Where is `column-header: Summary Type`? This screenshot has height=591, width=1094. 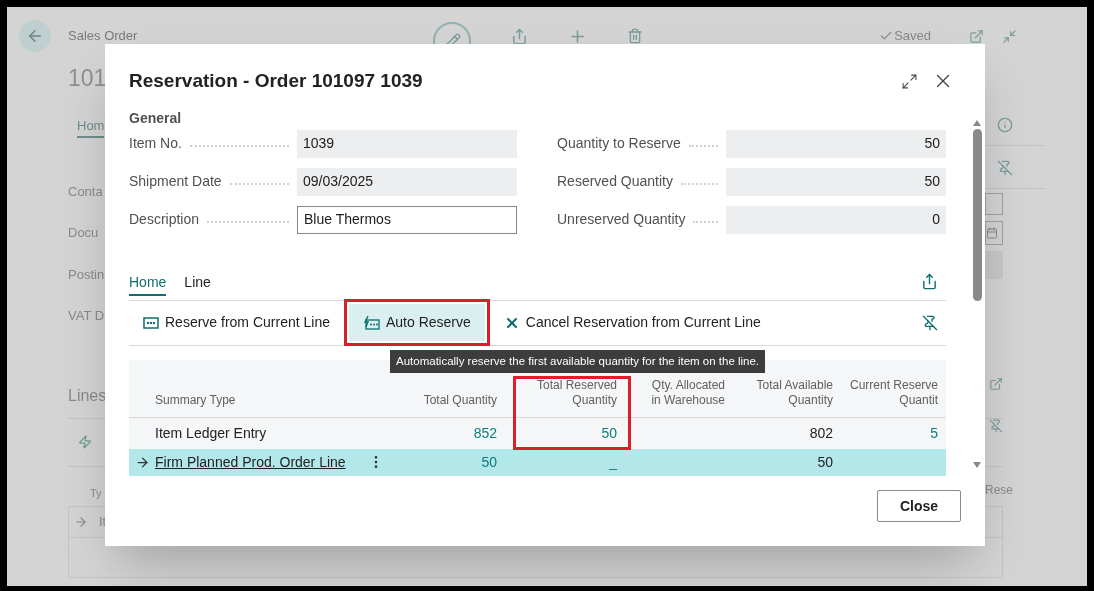 column-header: Summary Type is located at coordinates (195, 400).